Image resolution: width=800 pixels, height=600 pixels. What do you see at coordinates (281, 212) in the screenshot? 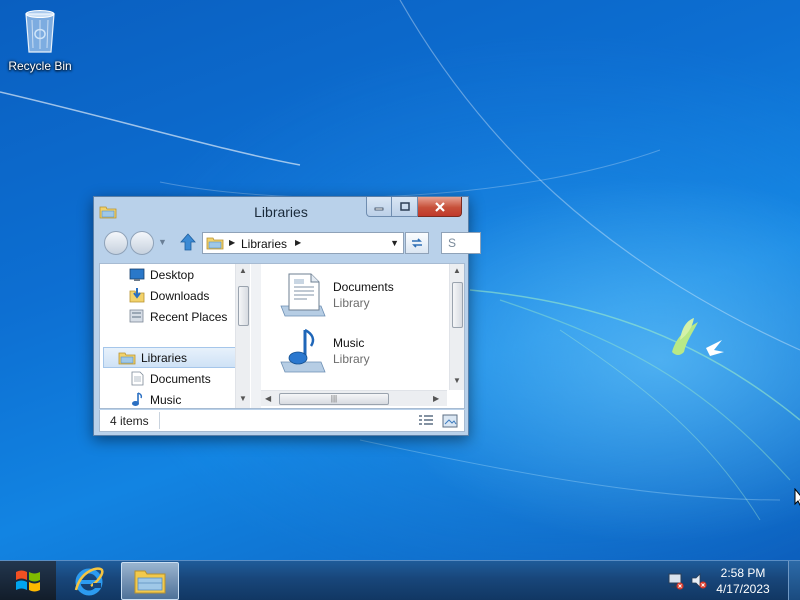
I see `title-bar: Libraries` at bounding box center [281, 212].